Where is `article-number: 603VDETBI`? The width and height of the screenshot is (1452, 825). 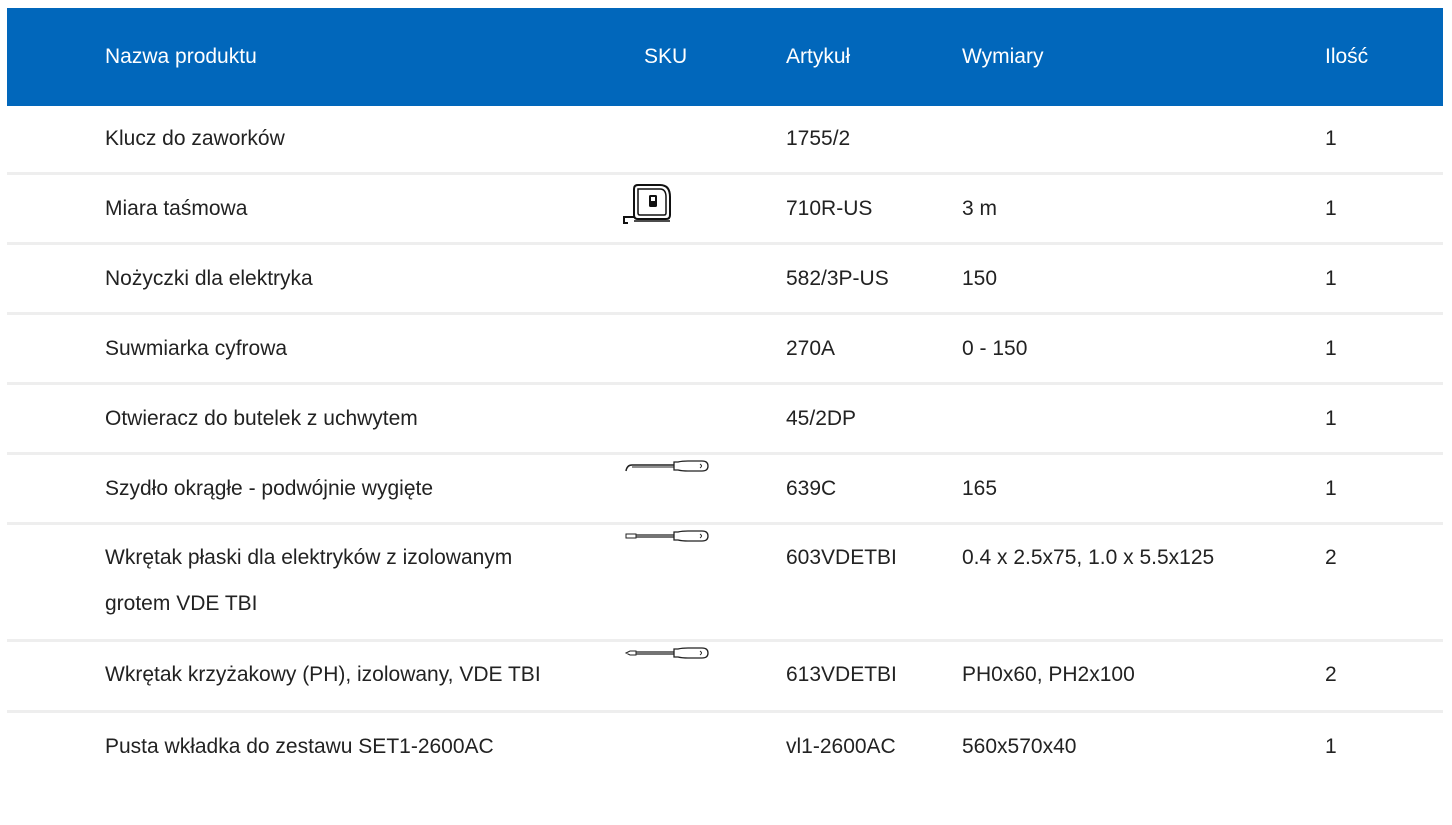 article-number: 603VDETBI is located at coordinates (874, 581).